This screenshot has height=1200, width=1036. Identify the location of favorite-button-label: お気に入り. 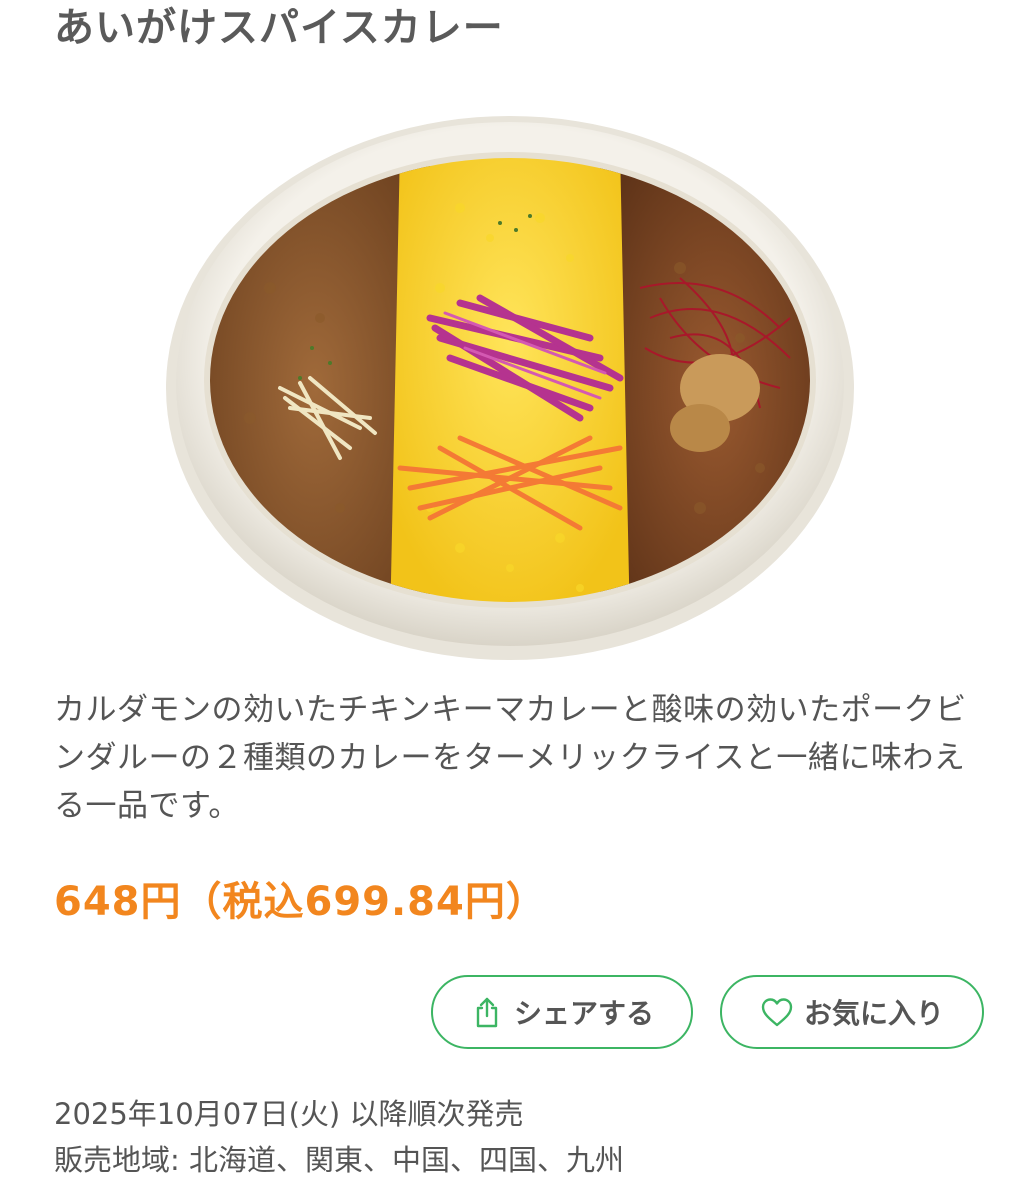
(873, 1013).